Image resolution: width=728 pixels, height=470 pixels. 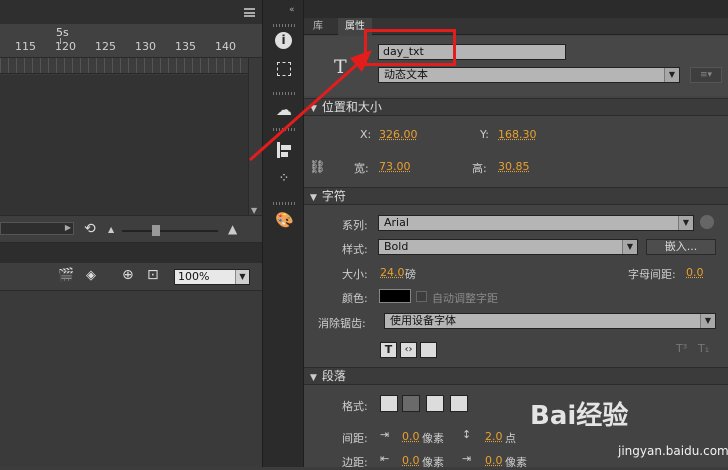 I want to click on align-left-button, so click(x=389, y=403).